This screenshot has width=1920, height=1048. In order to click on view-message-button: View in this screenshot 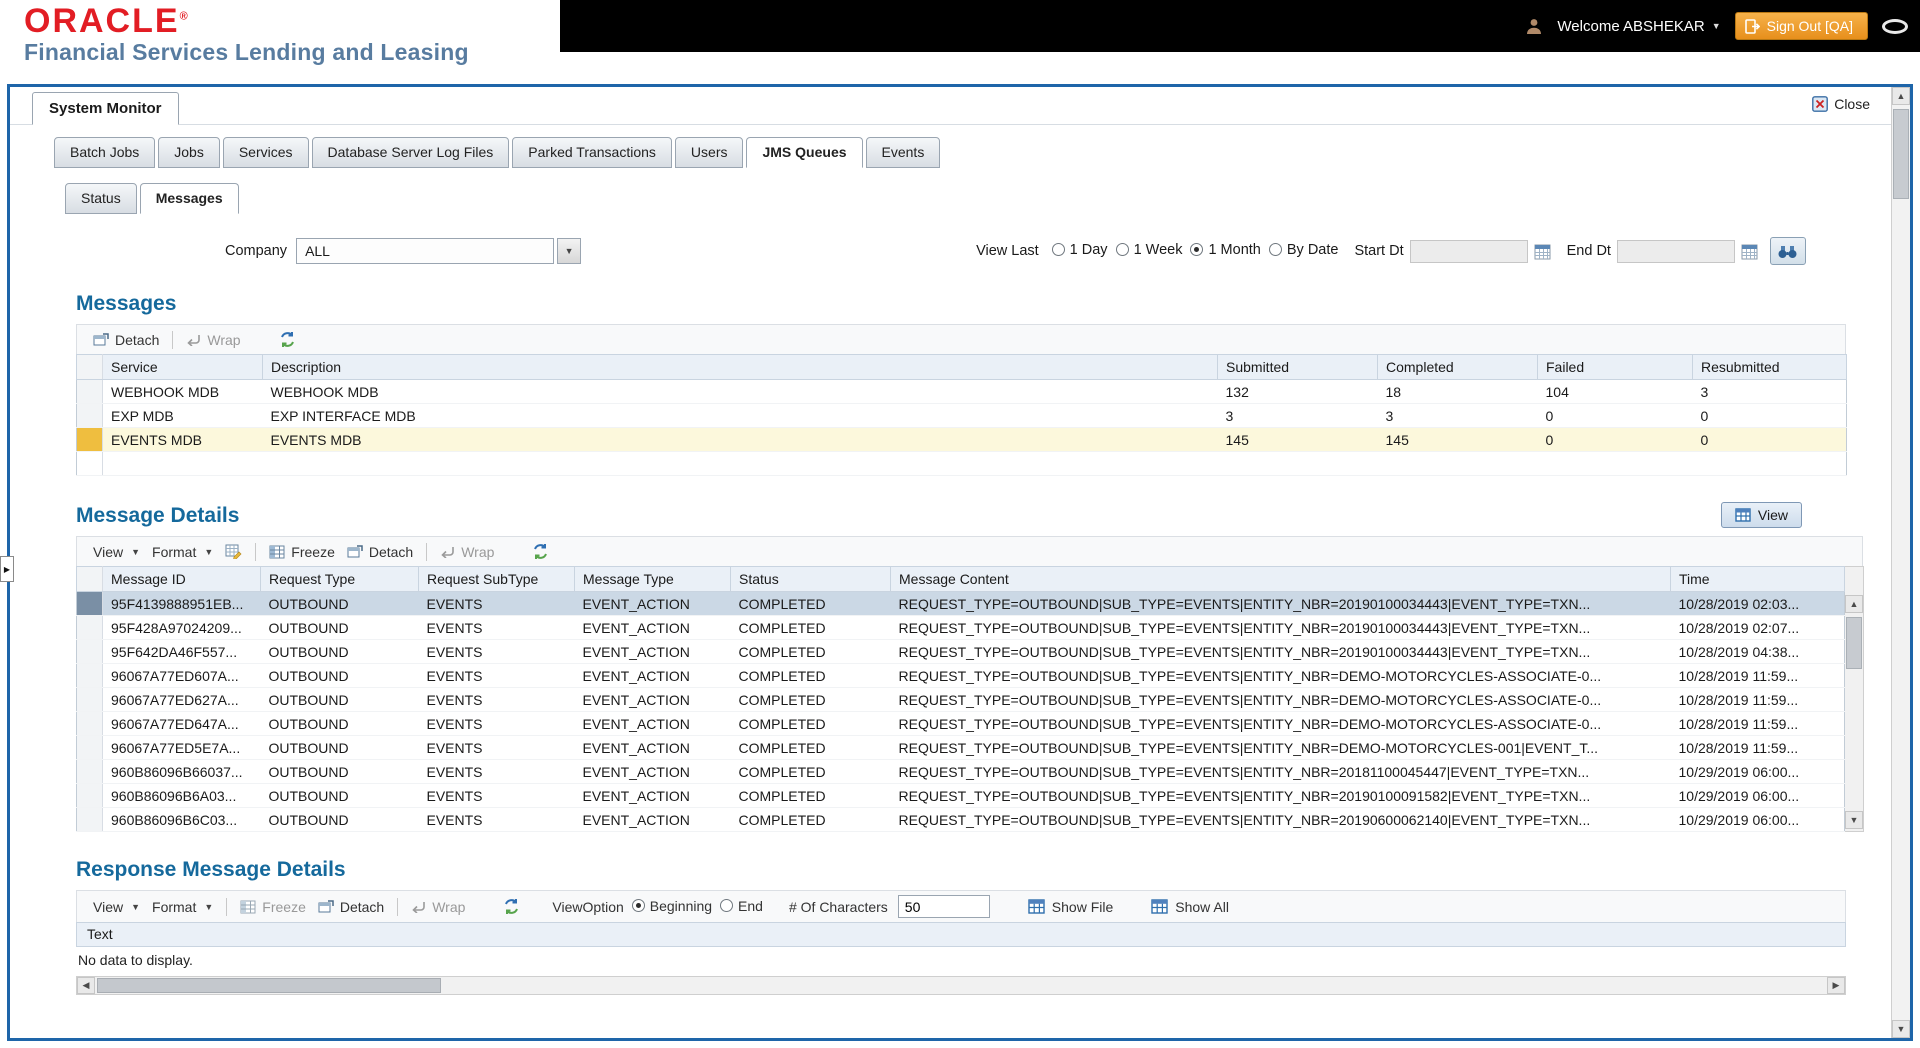, I will do `click(1761, 515)`.